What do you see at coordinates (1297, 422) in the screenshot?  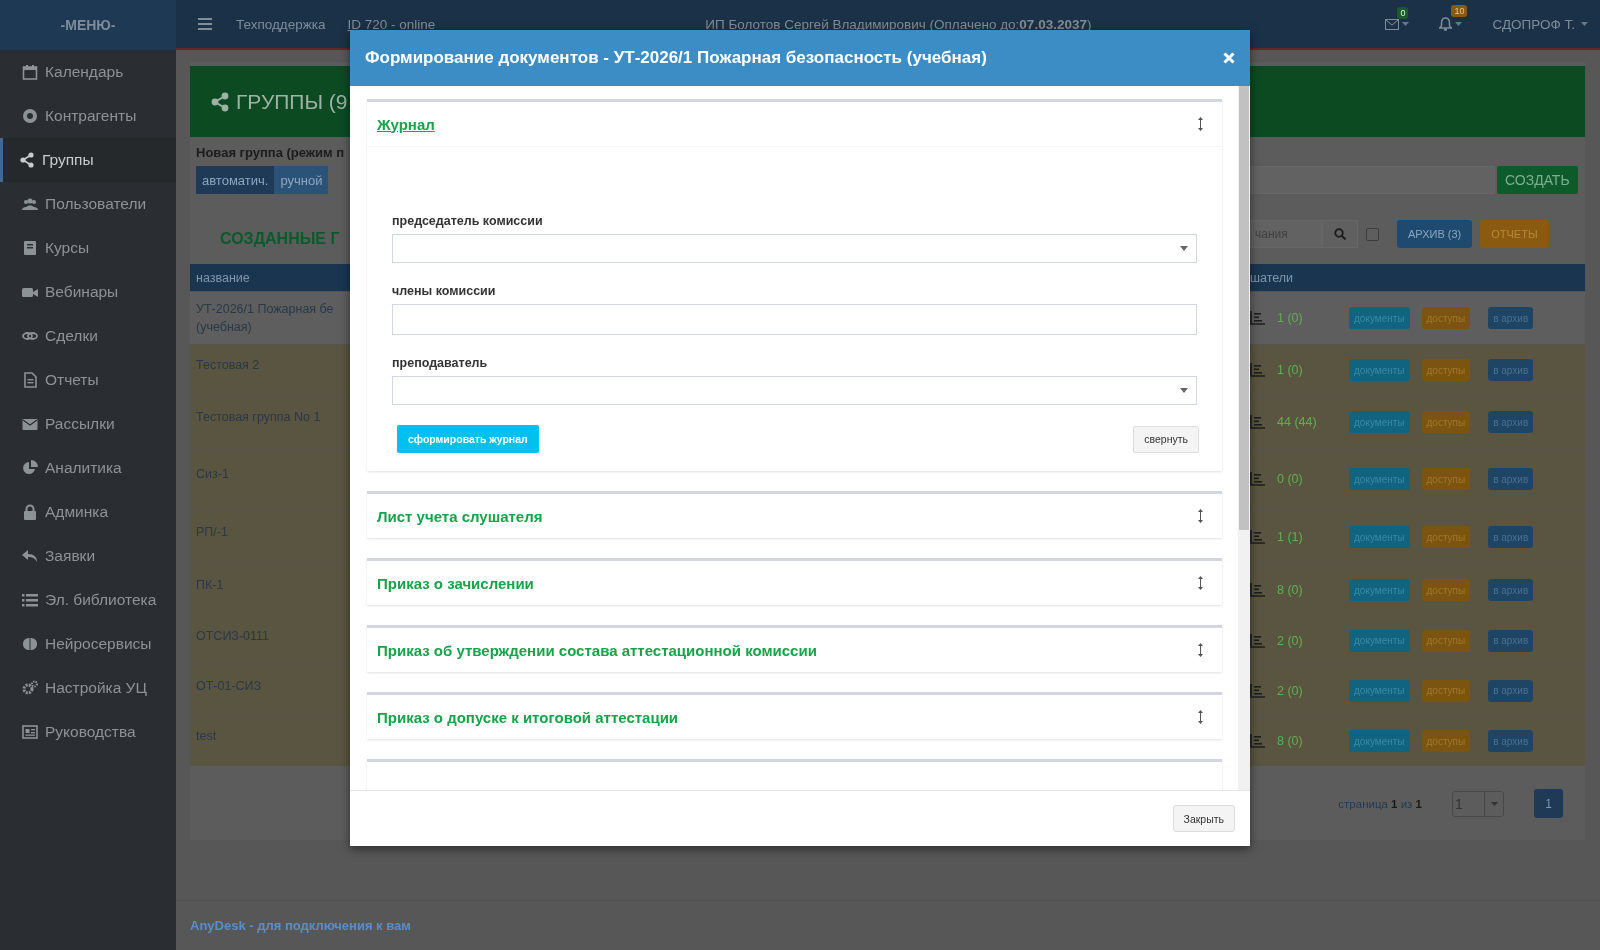 I see `participant-count: 44 (44)` at bounding box center [1297, 422].